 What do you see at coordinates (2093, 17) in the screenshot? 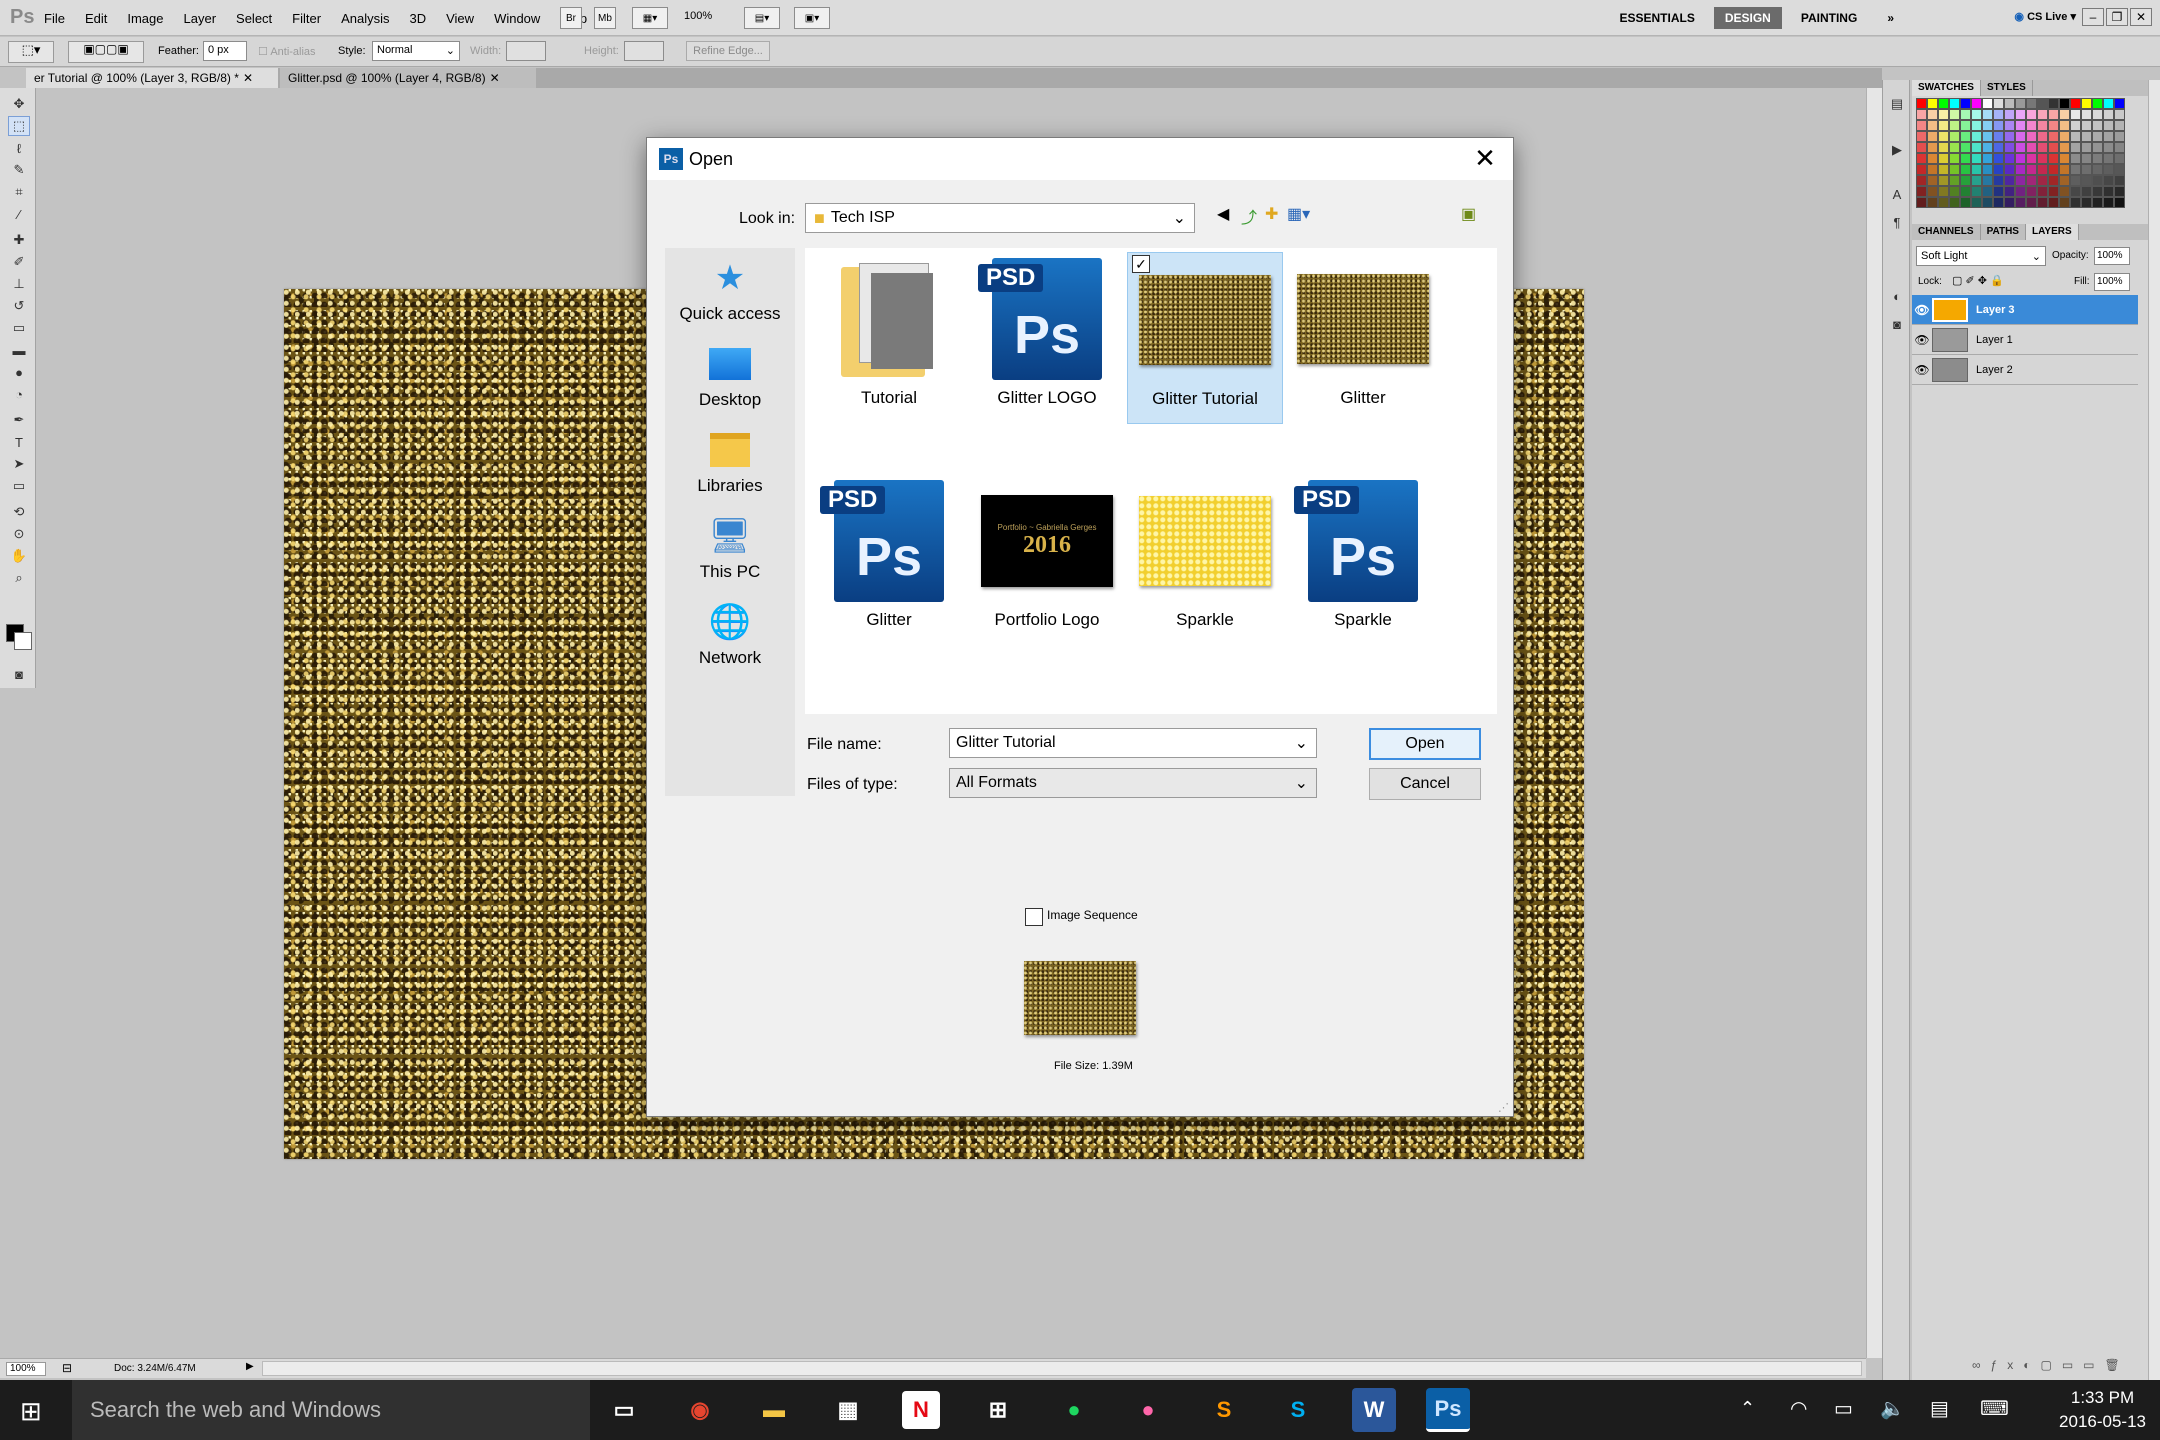
I see `minimize-icon: –` at bounding box center [2093, 17].